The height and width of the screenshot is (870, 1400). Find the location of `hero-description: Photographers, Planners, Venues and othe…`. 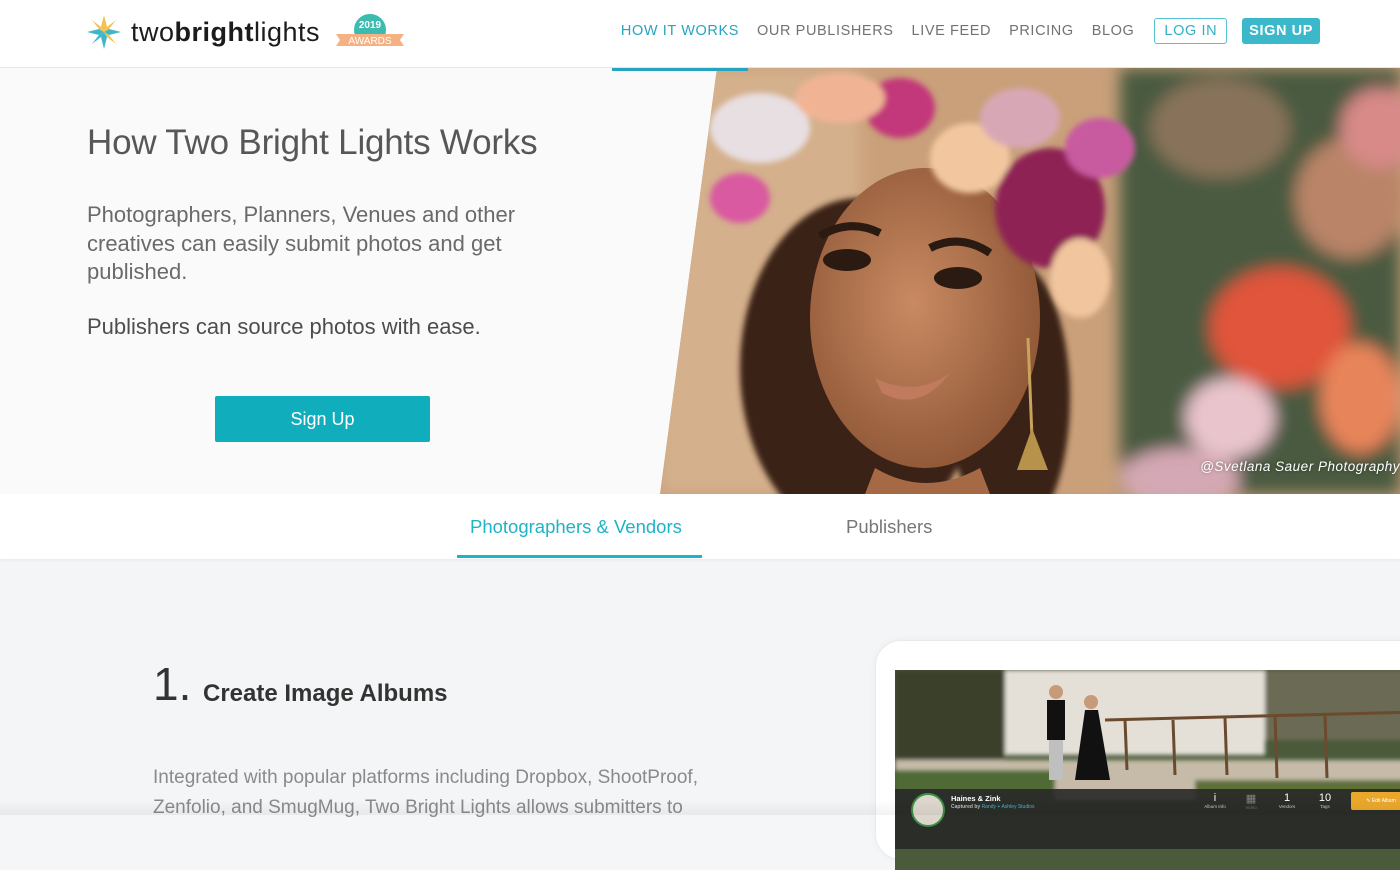

hero-description: Photographers, Planners, Venues and othe… is located at coordinates (301, 243).